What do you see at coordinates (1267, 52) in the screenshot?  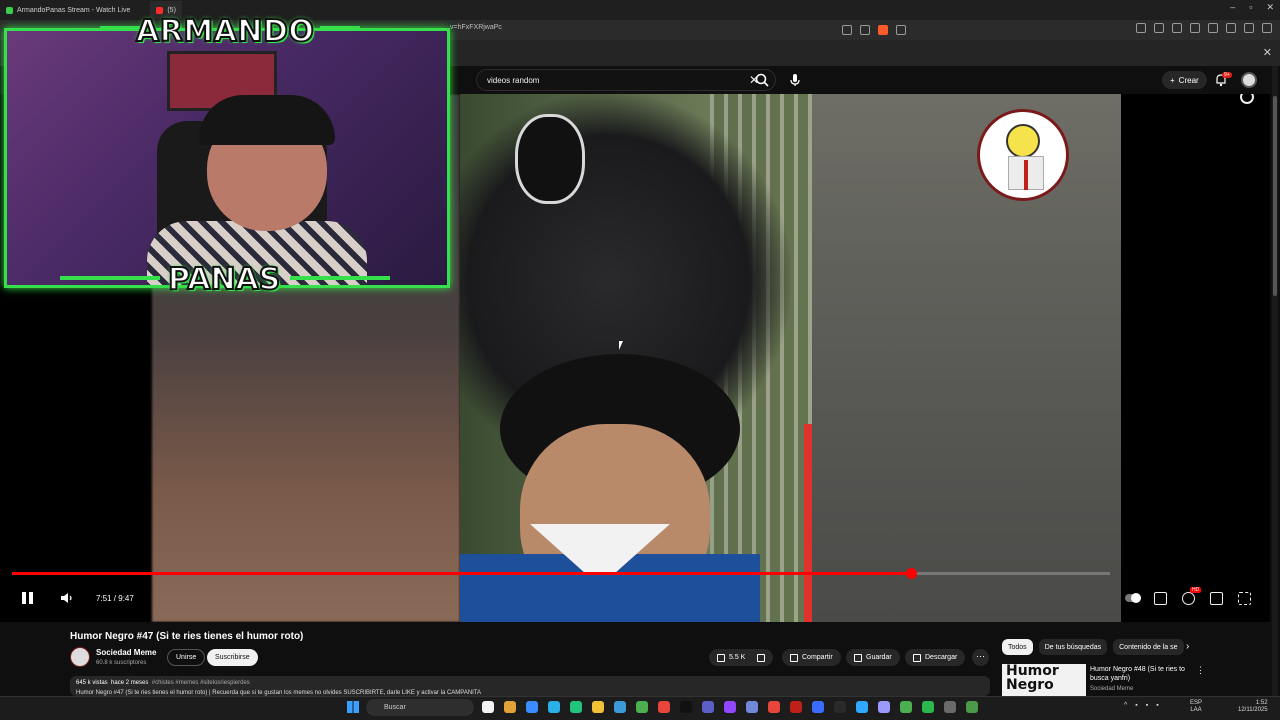 I see `close-infobar-icon: ✕` at bounding box center [1267, 52].